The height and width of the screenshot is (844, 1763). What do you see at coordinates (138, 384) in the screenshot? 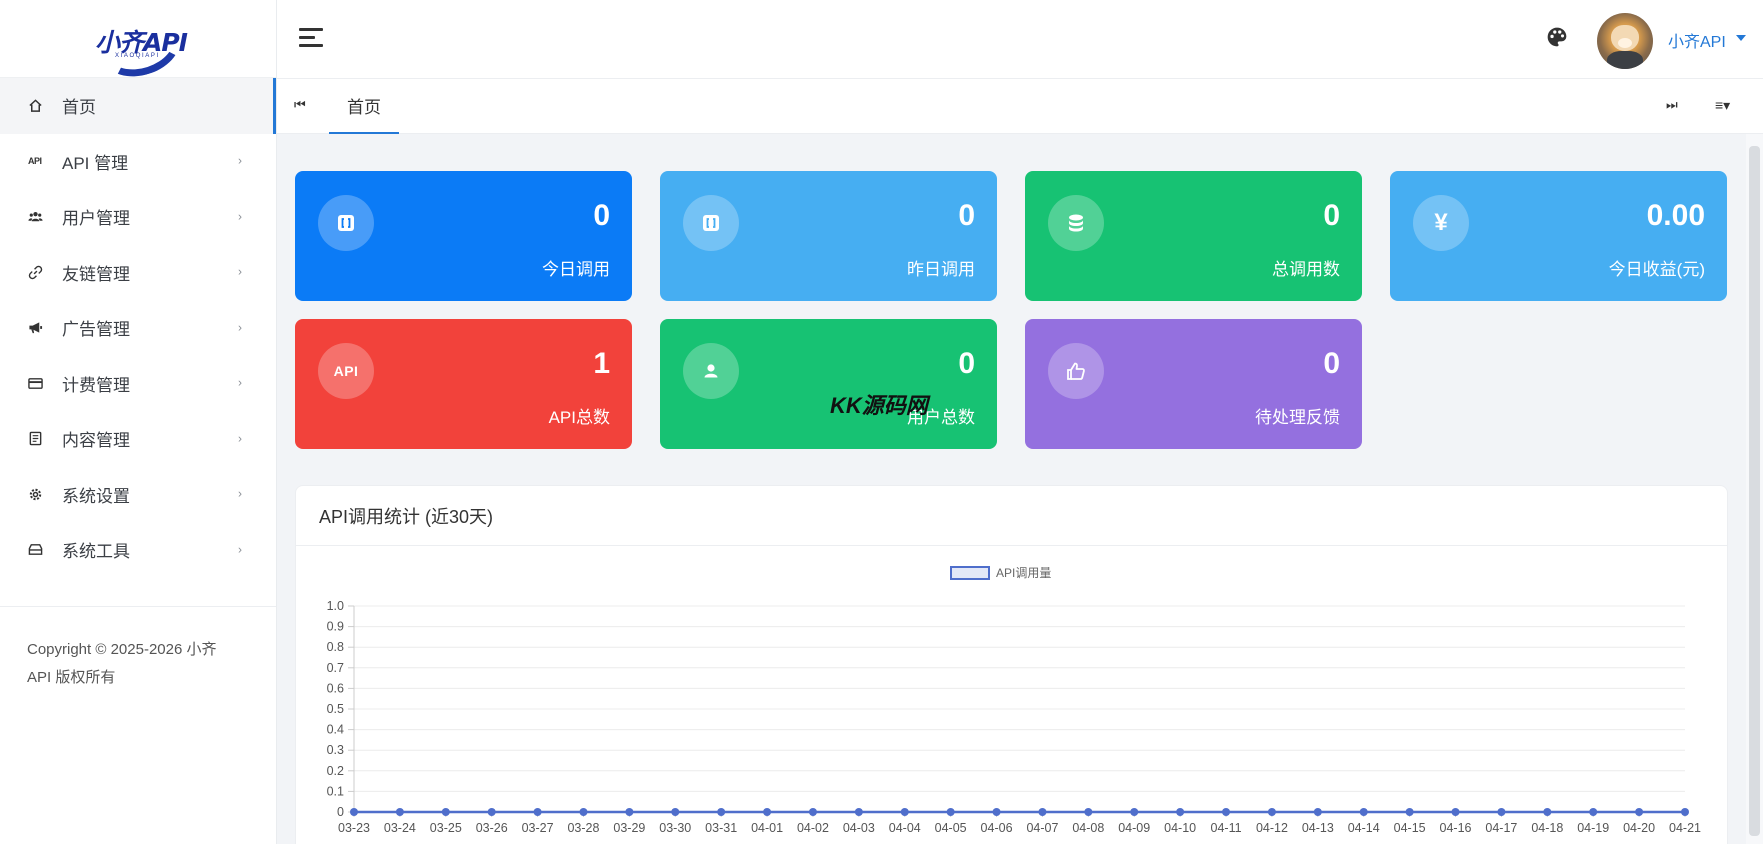
I see `sidebar-item-billing: 计费管理 ›` at bounding box center [138, 384].